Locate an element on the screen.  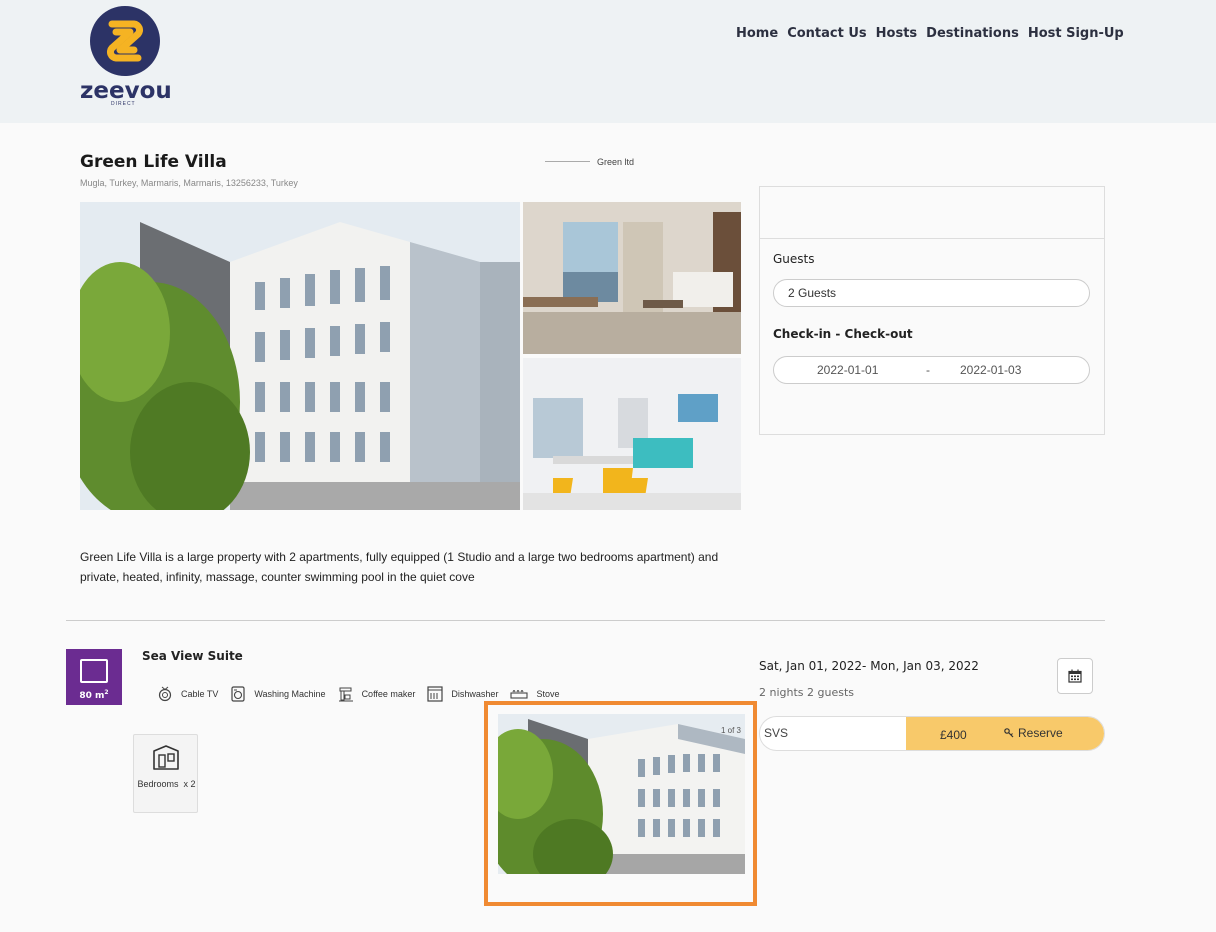
dates-label: Check-in - Check-out is located at coordinates (843, 334).